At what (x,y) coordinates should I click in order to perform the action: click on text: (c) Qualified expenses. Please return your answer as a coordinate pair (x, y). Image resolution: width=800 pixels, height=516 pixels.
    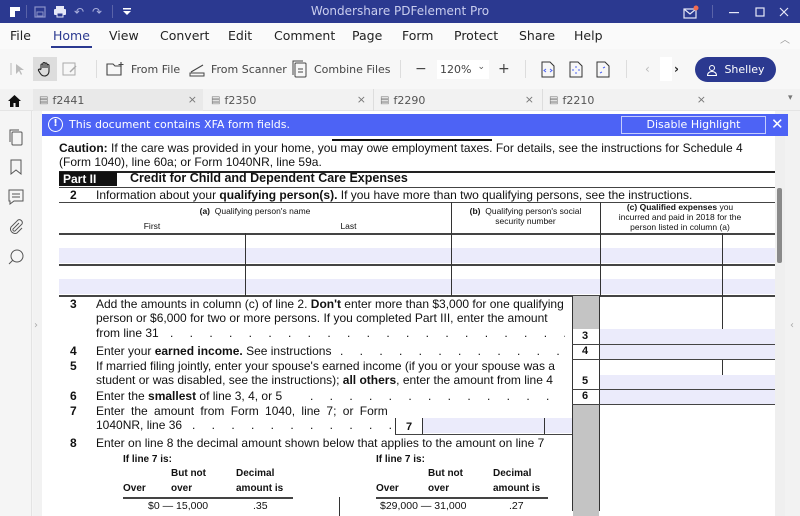
    Looking at the image, I should click on (672, 207).